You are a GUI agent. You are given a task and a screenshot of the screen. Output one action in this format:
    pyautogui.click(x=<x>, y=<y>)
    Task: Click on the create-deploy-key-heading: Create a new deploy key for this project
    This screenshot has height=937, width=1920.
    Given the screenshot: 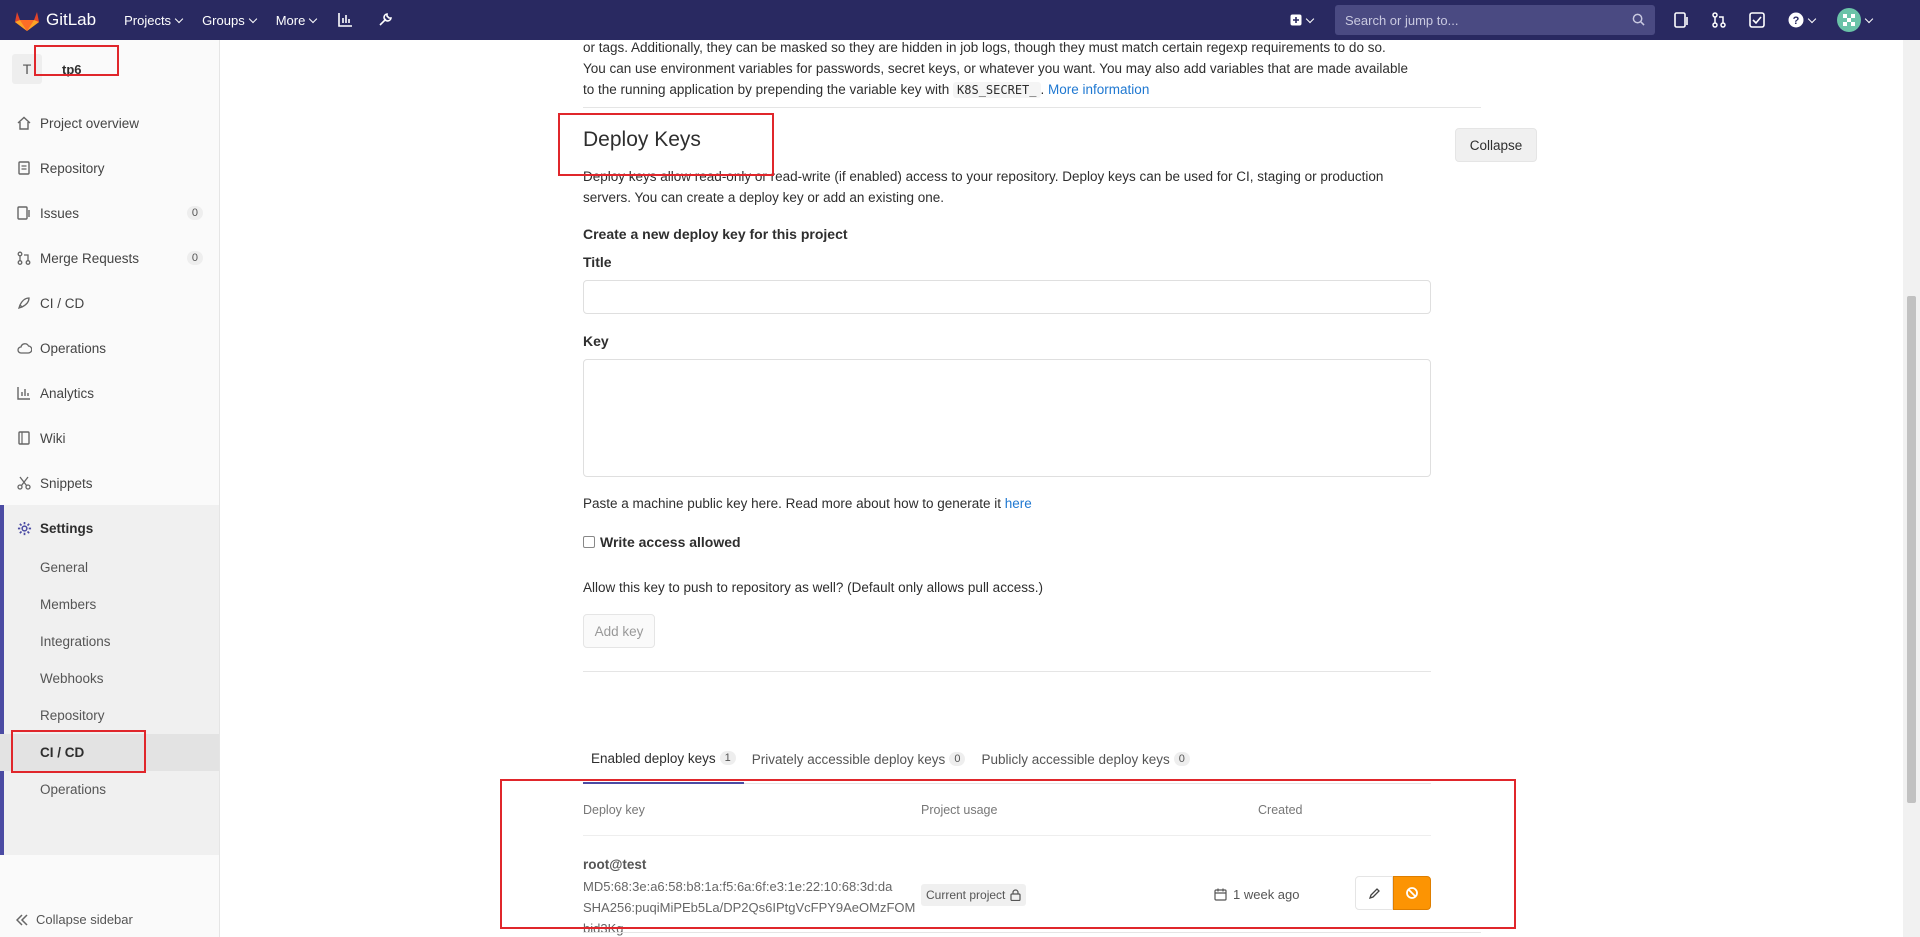 What is the action you would take?
    pyautogui.click(x=715, y=234)
    